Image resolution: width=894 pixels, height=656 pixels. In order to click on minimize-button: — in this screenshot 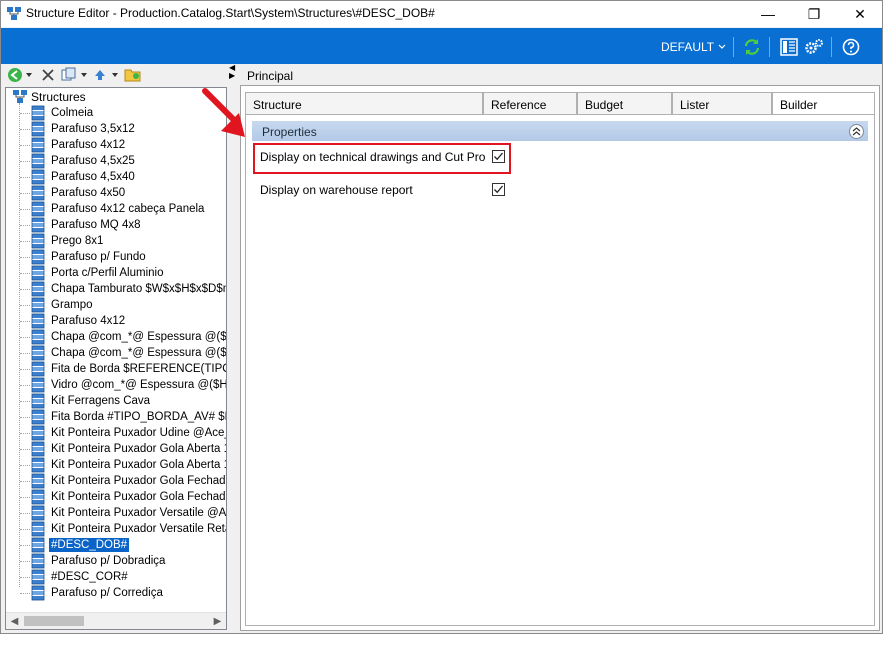, I will do `click(768, 14)`.